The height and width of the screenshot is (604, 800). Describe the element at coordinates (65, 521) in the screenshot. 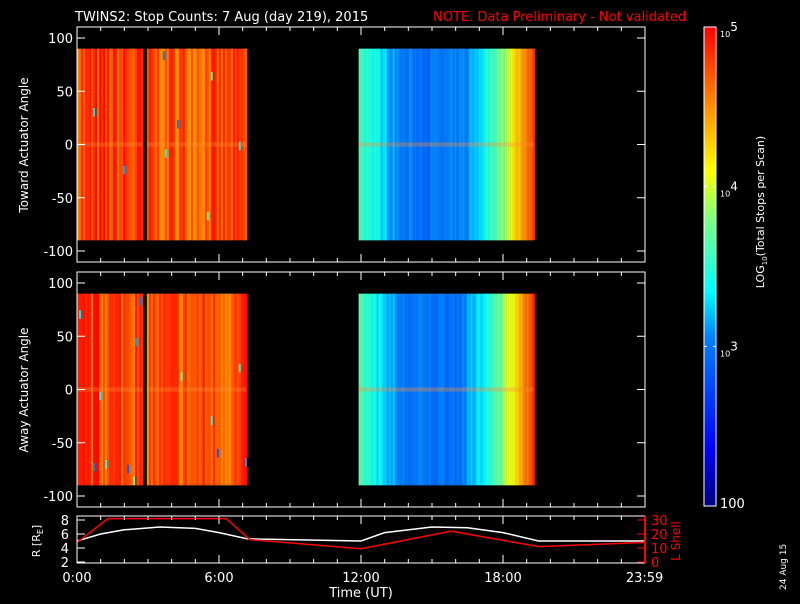

I see `y-tick-label: 8` at that location.